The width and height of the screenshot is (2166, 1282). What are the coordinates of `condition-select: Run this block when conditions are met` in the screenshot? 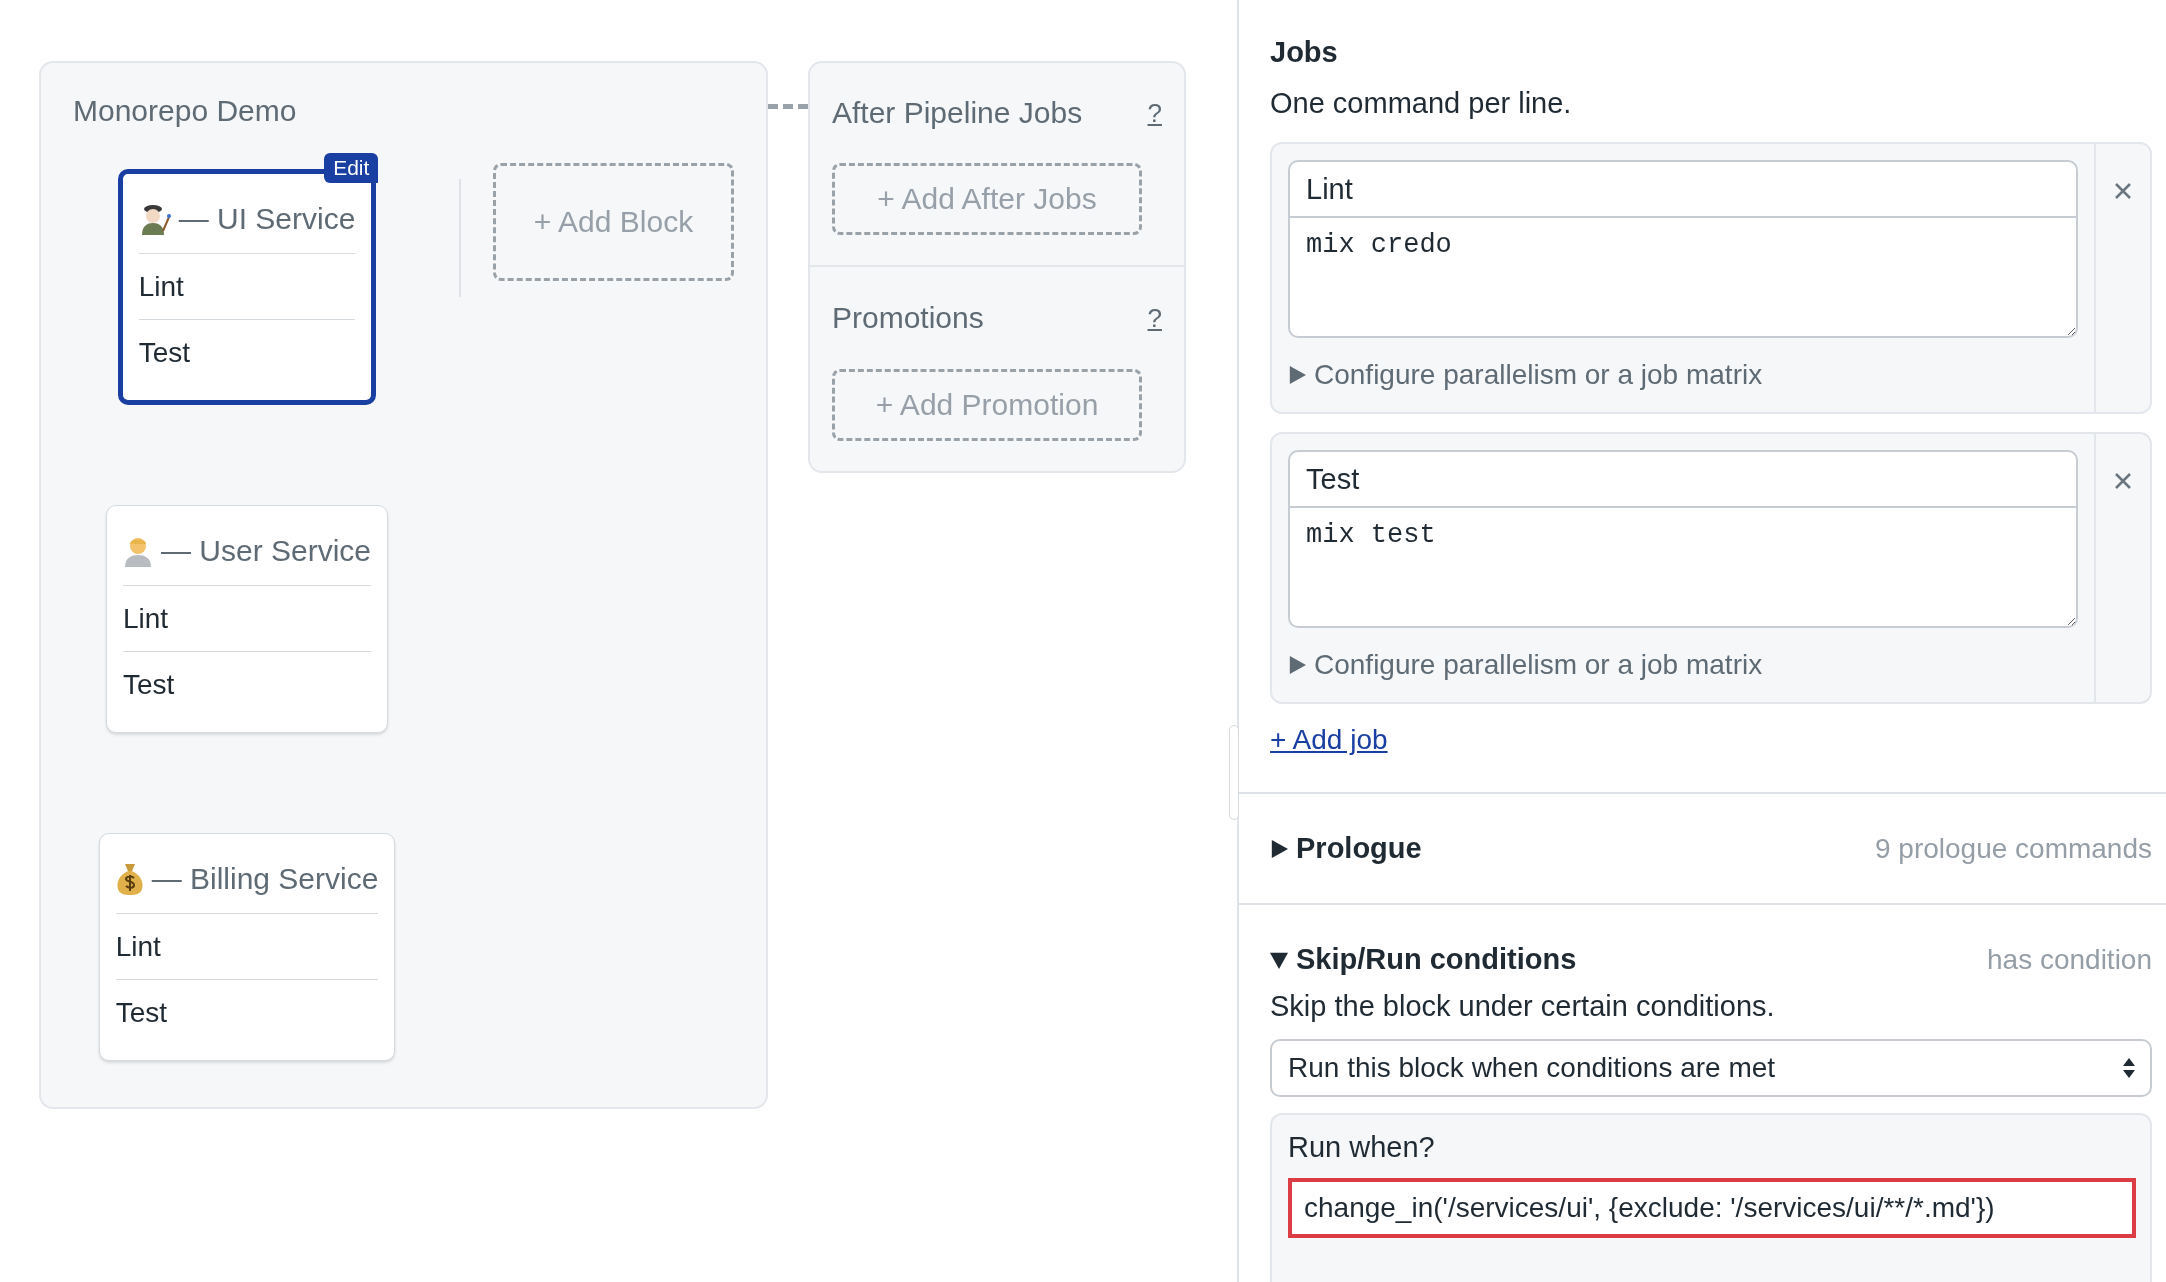 It's located at (1711, 1068).